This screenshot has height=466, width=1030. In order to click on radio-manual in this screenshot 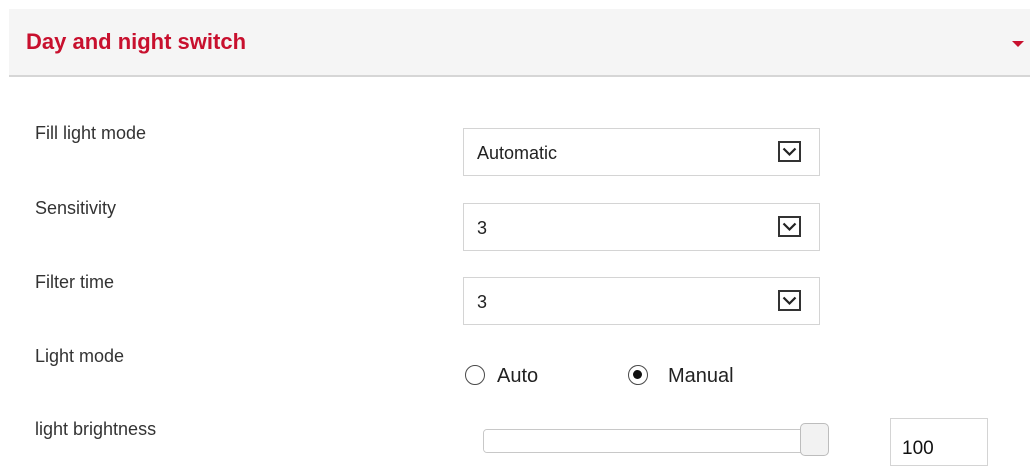, I will do `click(638, 375)`.